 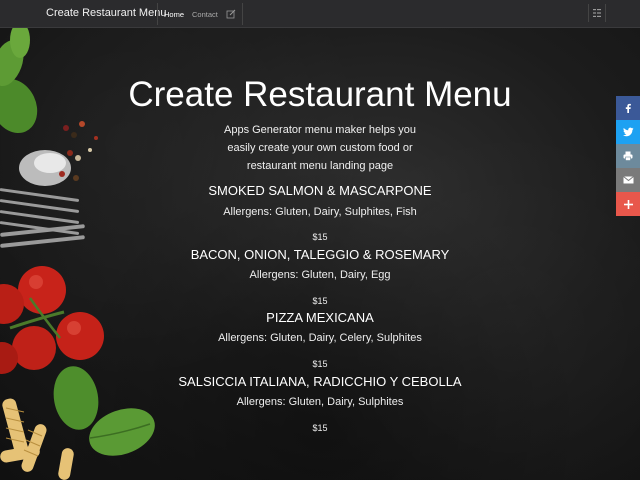 I want to click on facebook-icon, so click(x=628, y=108).